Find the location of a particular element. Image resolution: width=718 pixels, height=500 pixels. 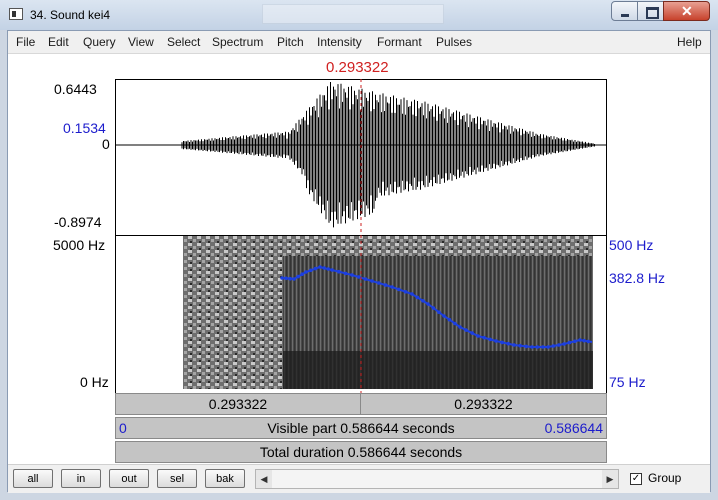

scroll-right-arrow-icon: ▶ is located at coordinates (610, 479).